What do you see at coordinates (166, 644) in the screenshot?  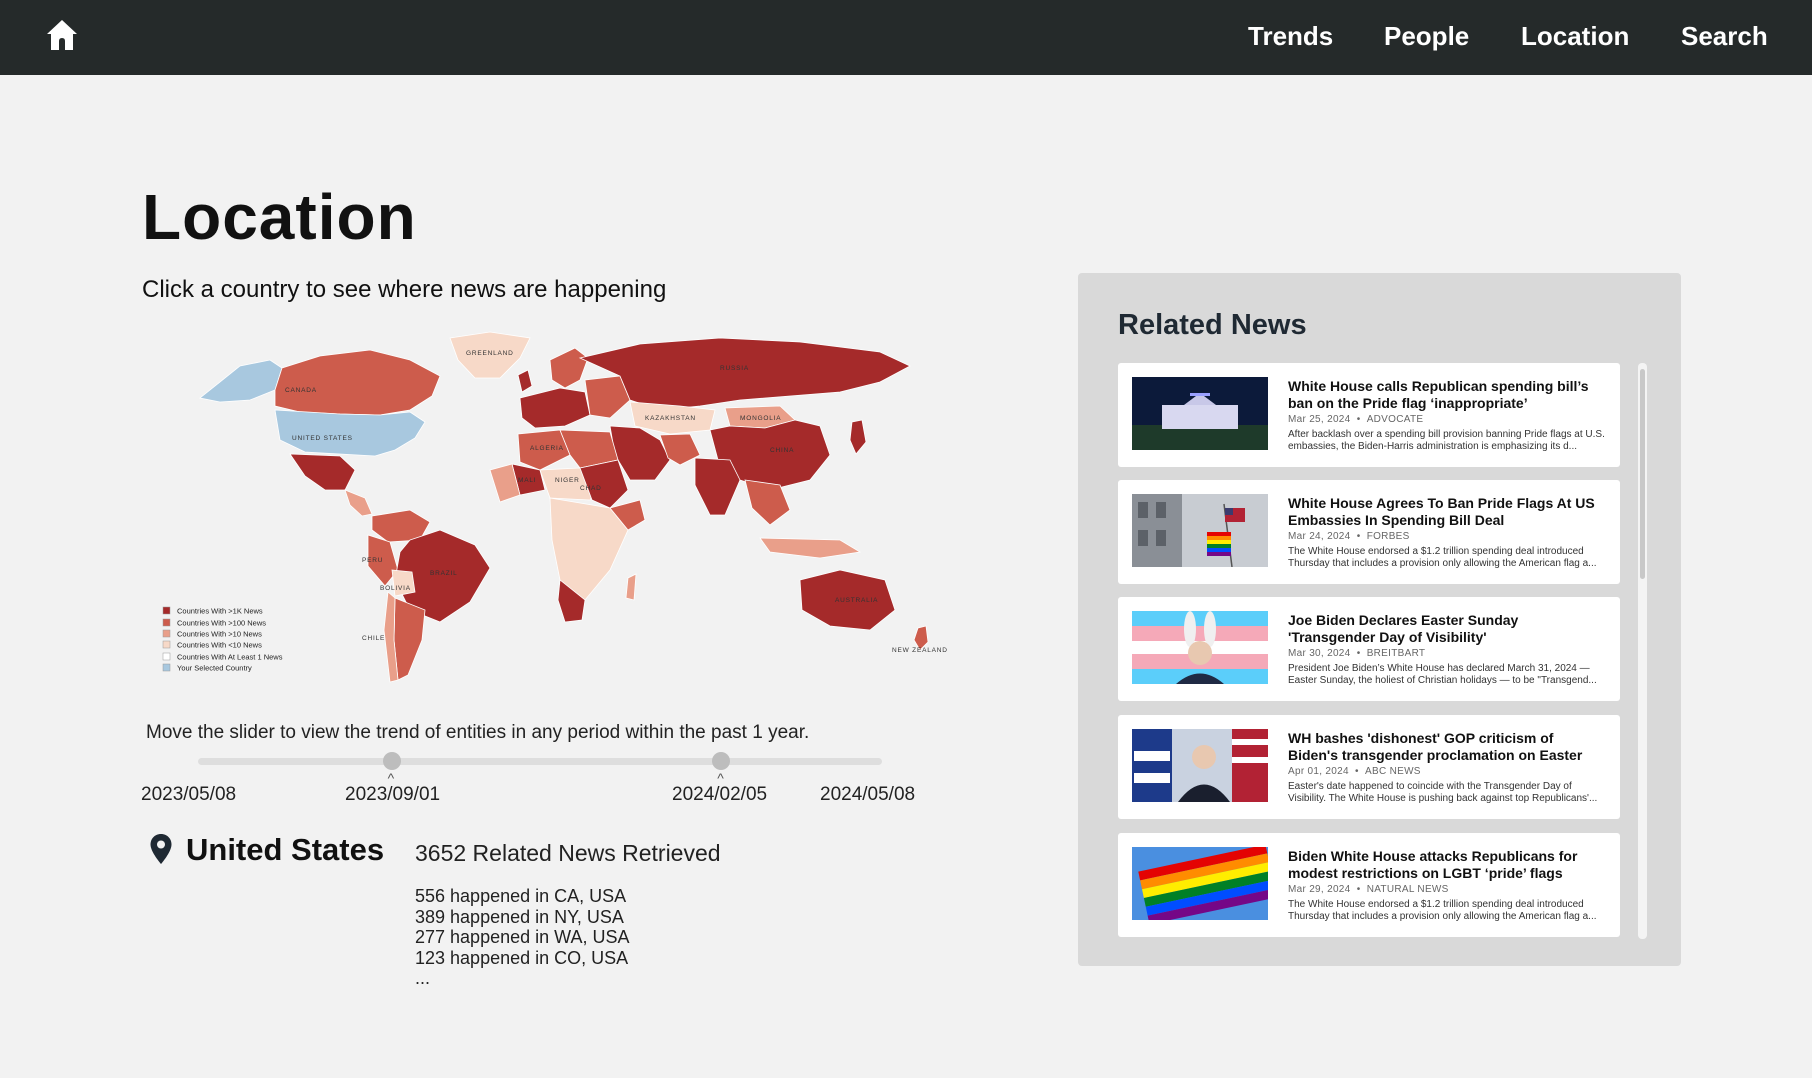 I see `legend-swatch-lt10` at bounding box center [166, 644].